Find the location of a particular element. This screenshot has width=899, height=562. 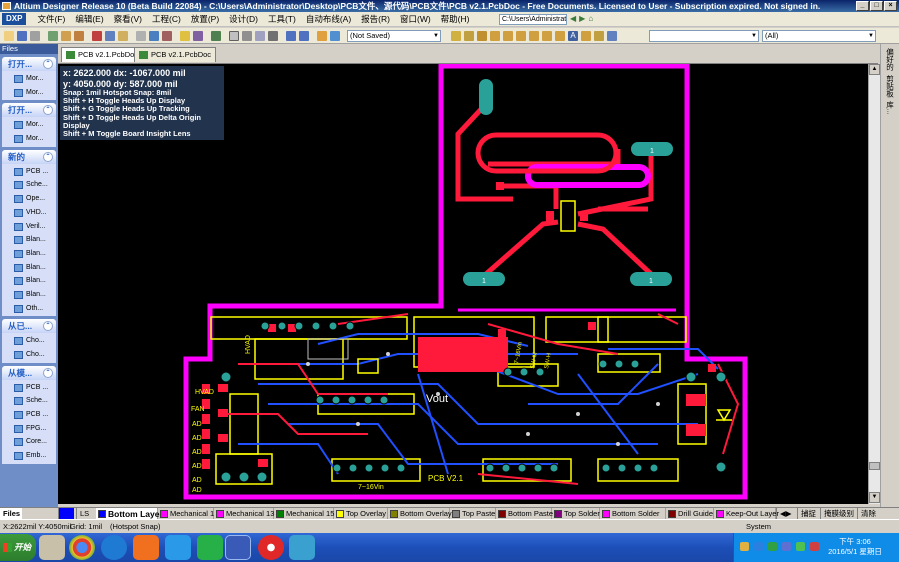

cross-hair-icon is located at coordinates (273, 36).